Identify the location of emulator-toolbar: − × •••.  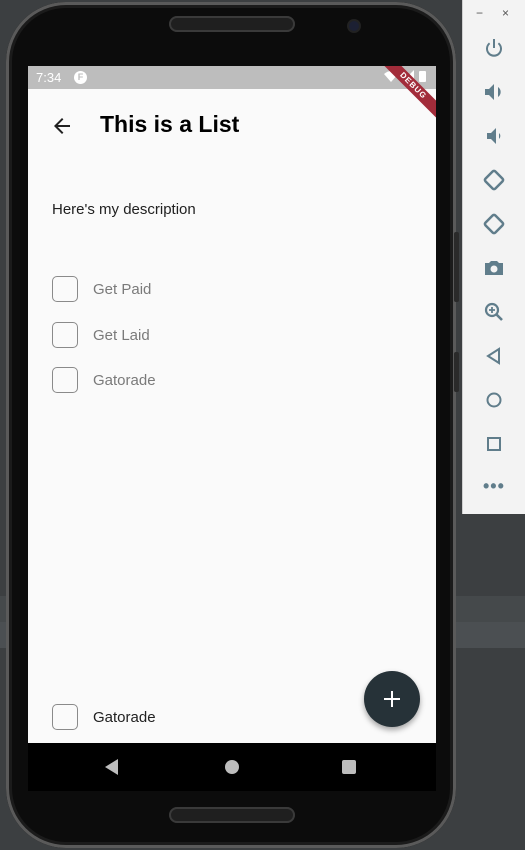
(493, 257).